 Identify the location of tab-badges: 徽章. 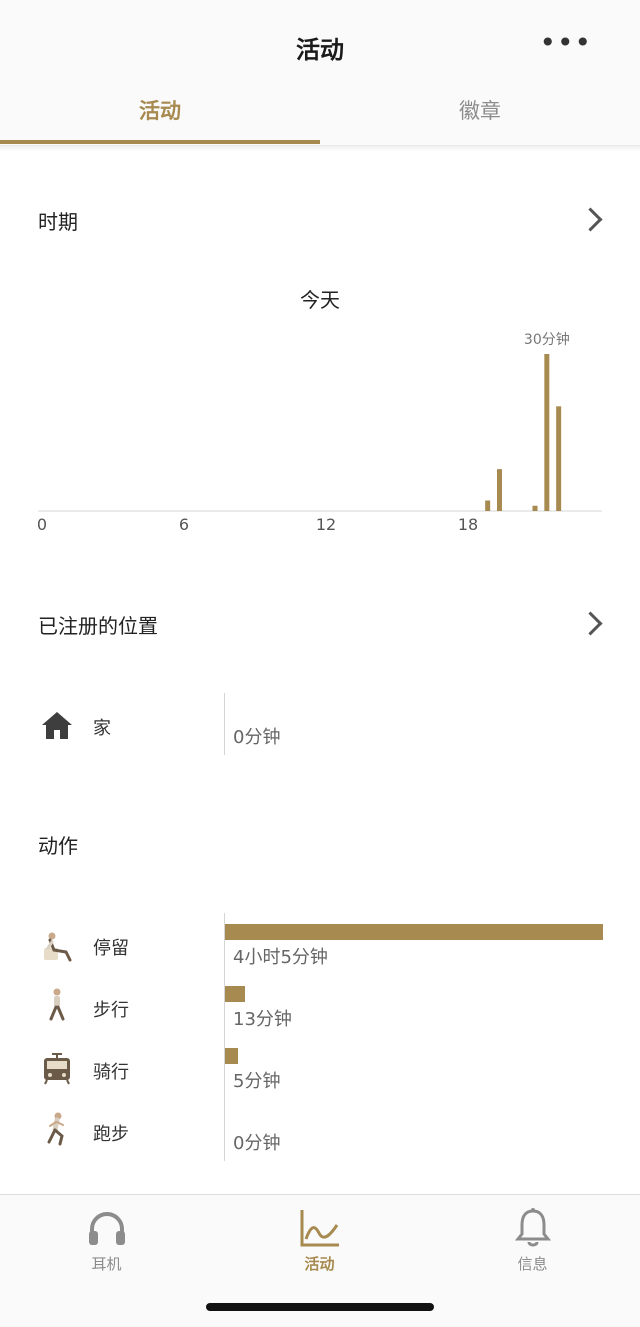
(480, 110).